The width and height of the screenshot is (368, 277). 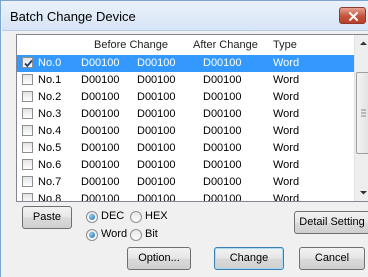 What do you see at coordinates (331, 222) in the screenshot?
I see `detail-setting-button: Detail Setting` at bounding box center [331, 222].